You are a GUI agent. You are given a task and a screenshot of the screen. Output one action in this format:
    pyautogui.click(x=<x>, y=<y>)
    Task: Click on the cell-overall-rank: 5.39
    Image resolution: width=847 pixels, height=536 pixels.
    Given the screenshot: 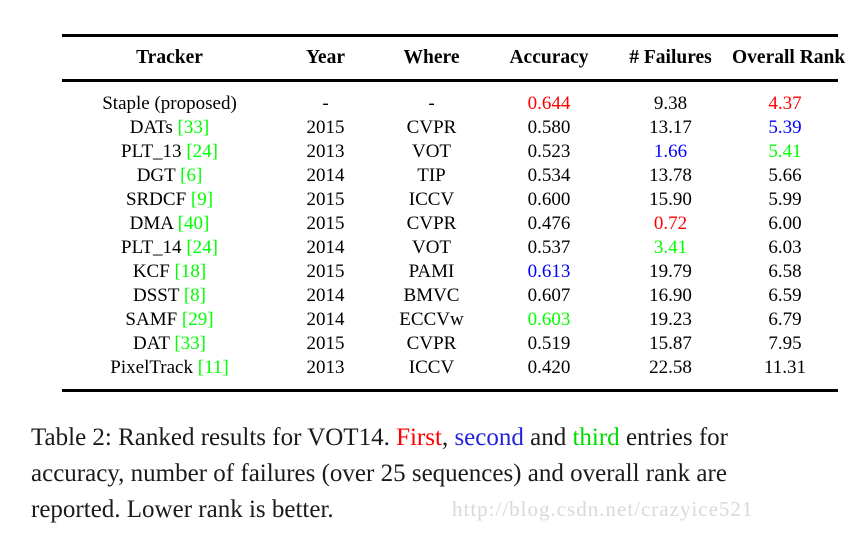 What is the action you would take?
    pyautogui.click(x=785, y=127)
    